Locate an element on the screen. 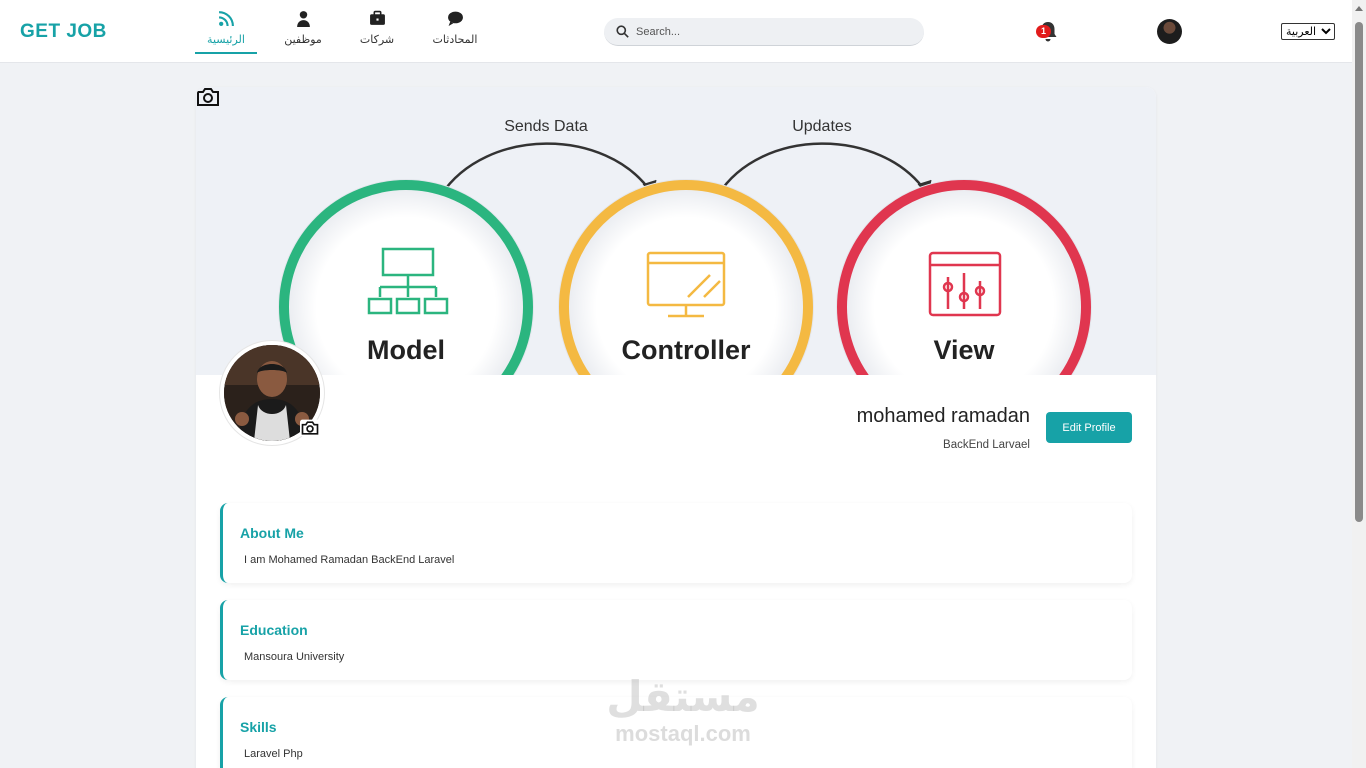 Image resolution: width=1366 pixels, height=768 pixels. node-view: View is located at coordinates (964, 350).